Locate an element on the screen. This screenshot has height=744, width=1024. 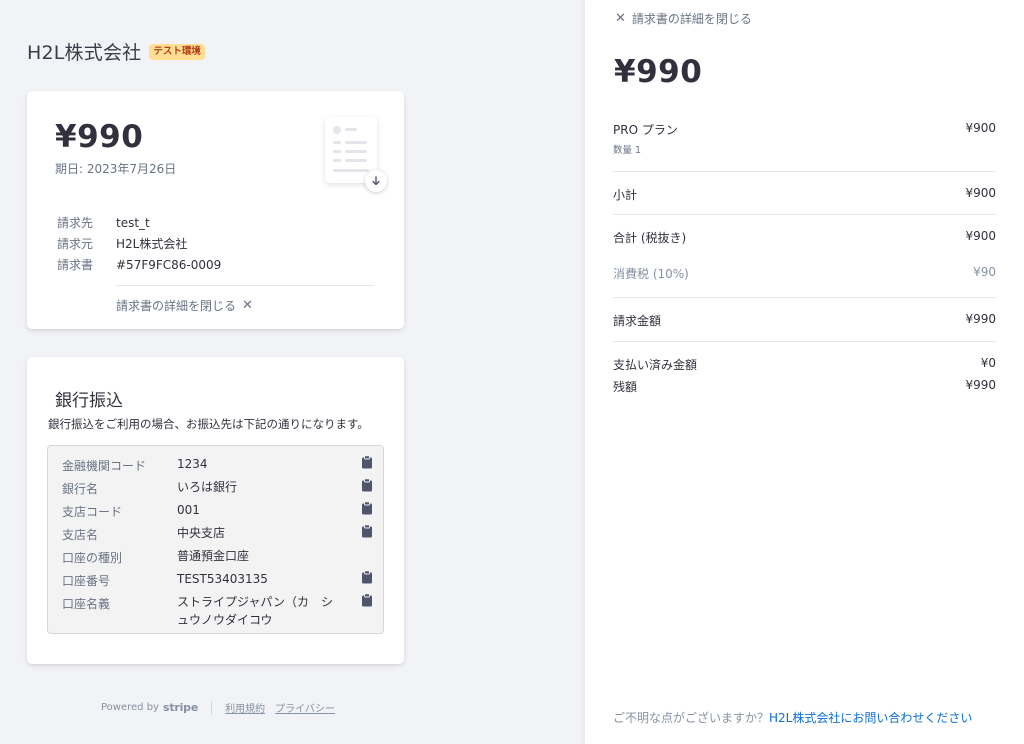
stripe-logo: stripe is located at coordinates (180, 707).